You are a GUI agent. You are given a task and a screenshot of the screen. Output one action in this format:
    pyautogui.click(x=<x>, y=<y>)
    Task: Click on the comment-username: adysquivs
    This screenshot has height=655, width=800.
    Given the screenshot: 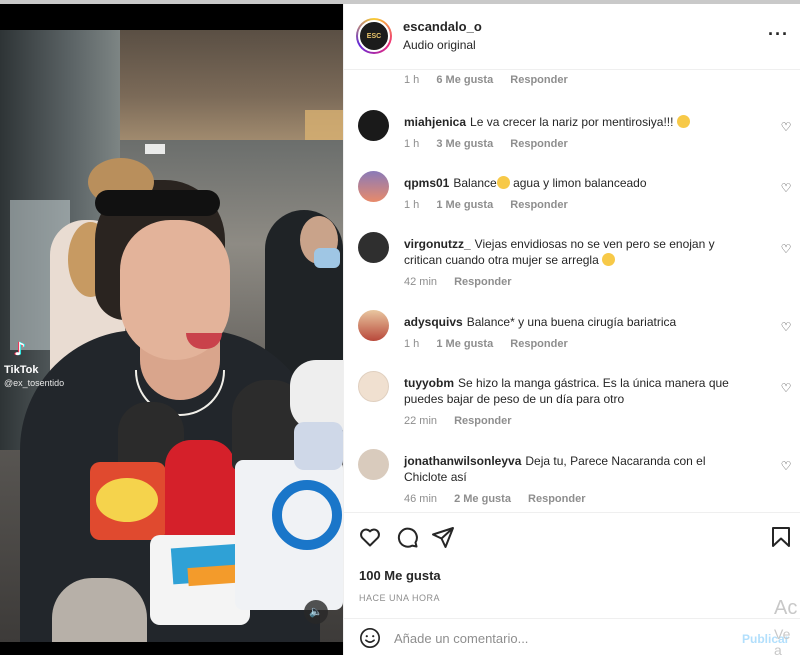 What is the action you would take?
    pyautogui.click(x=433, y=322)
    